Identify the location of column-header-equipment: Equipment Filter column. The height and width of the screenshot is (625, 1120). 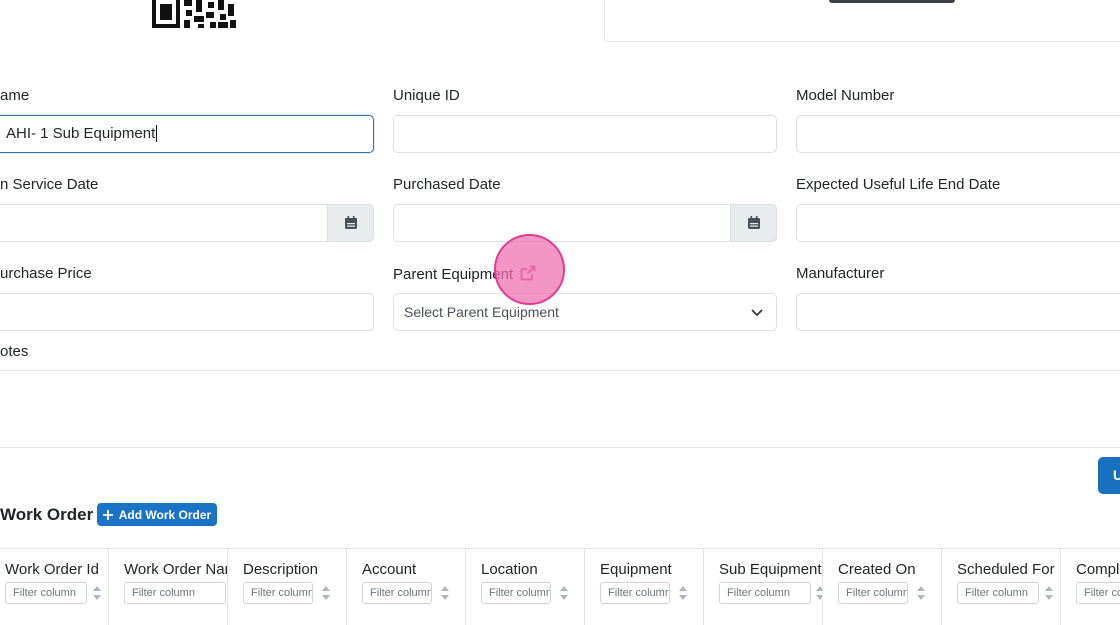
(644, 587).